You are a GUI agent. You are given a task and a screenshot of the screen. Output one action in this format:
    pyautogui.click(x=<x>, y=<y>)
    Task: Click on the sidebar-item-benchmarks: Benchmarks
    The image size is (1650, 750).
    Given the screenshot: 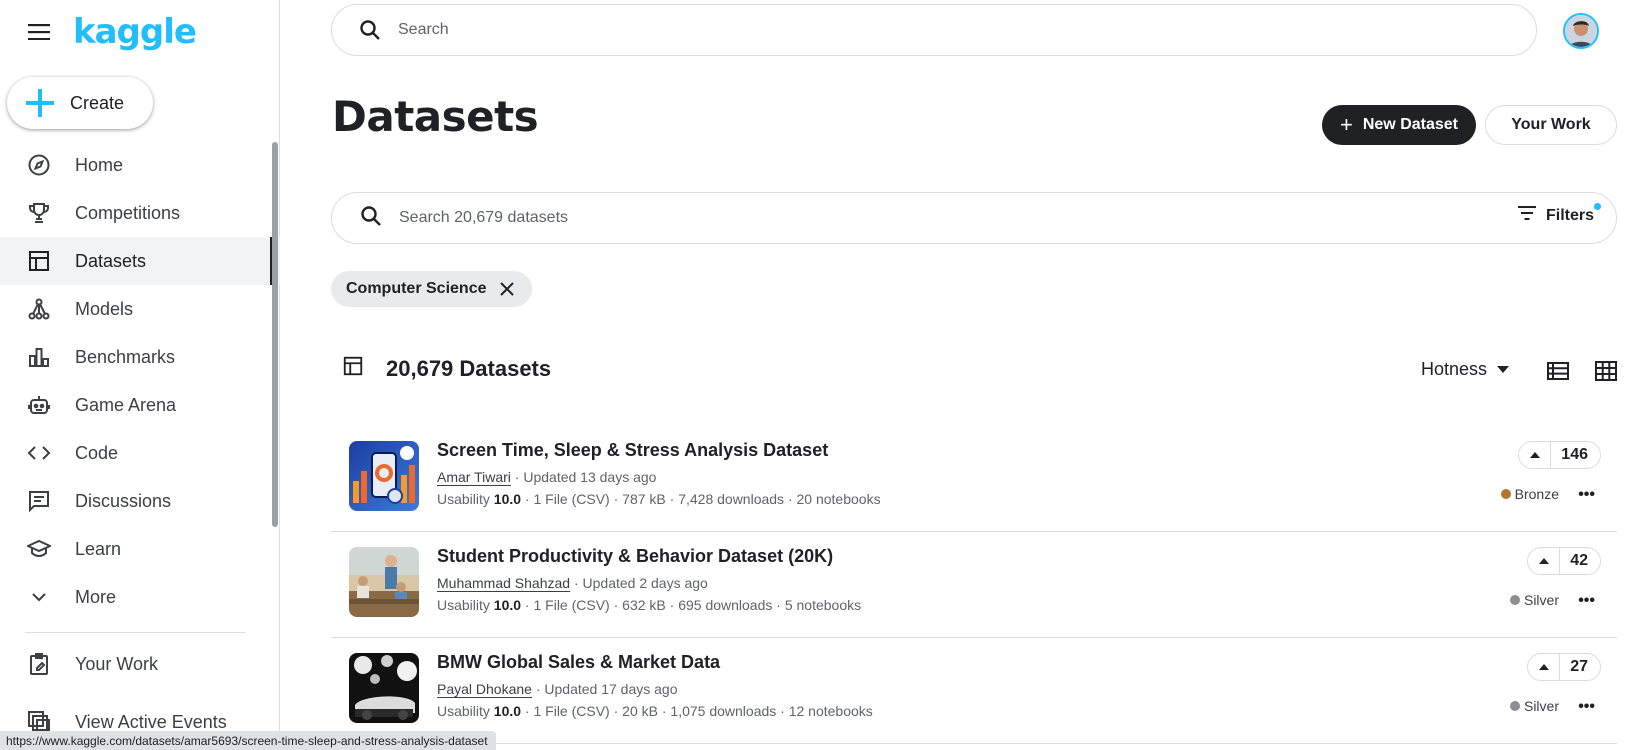 What is the action you would take?
    pyautogui.click(x=140, y=357)
    